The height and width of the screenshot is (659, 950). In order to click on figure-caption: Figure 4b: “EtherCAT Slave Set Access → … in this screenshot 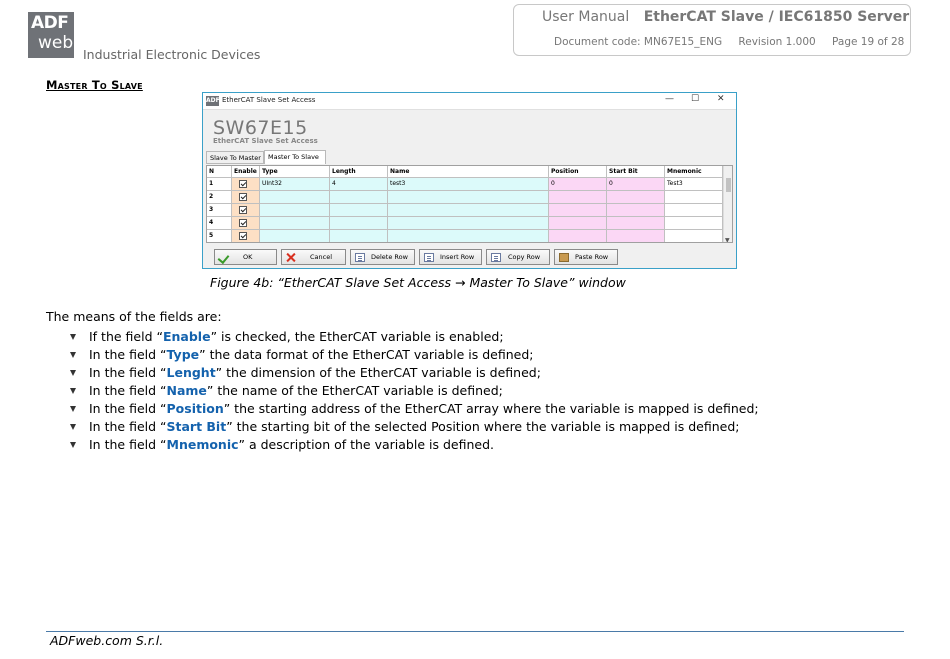, I will do `click(418, 282)`.